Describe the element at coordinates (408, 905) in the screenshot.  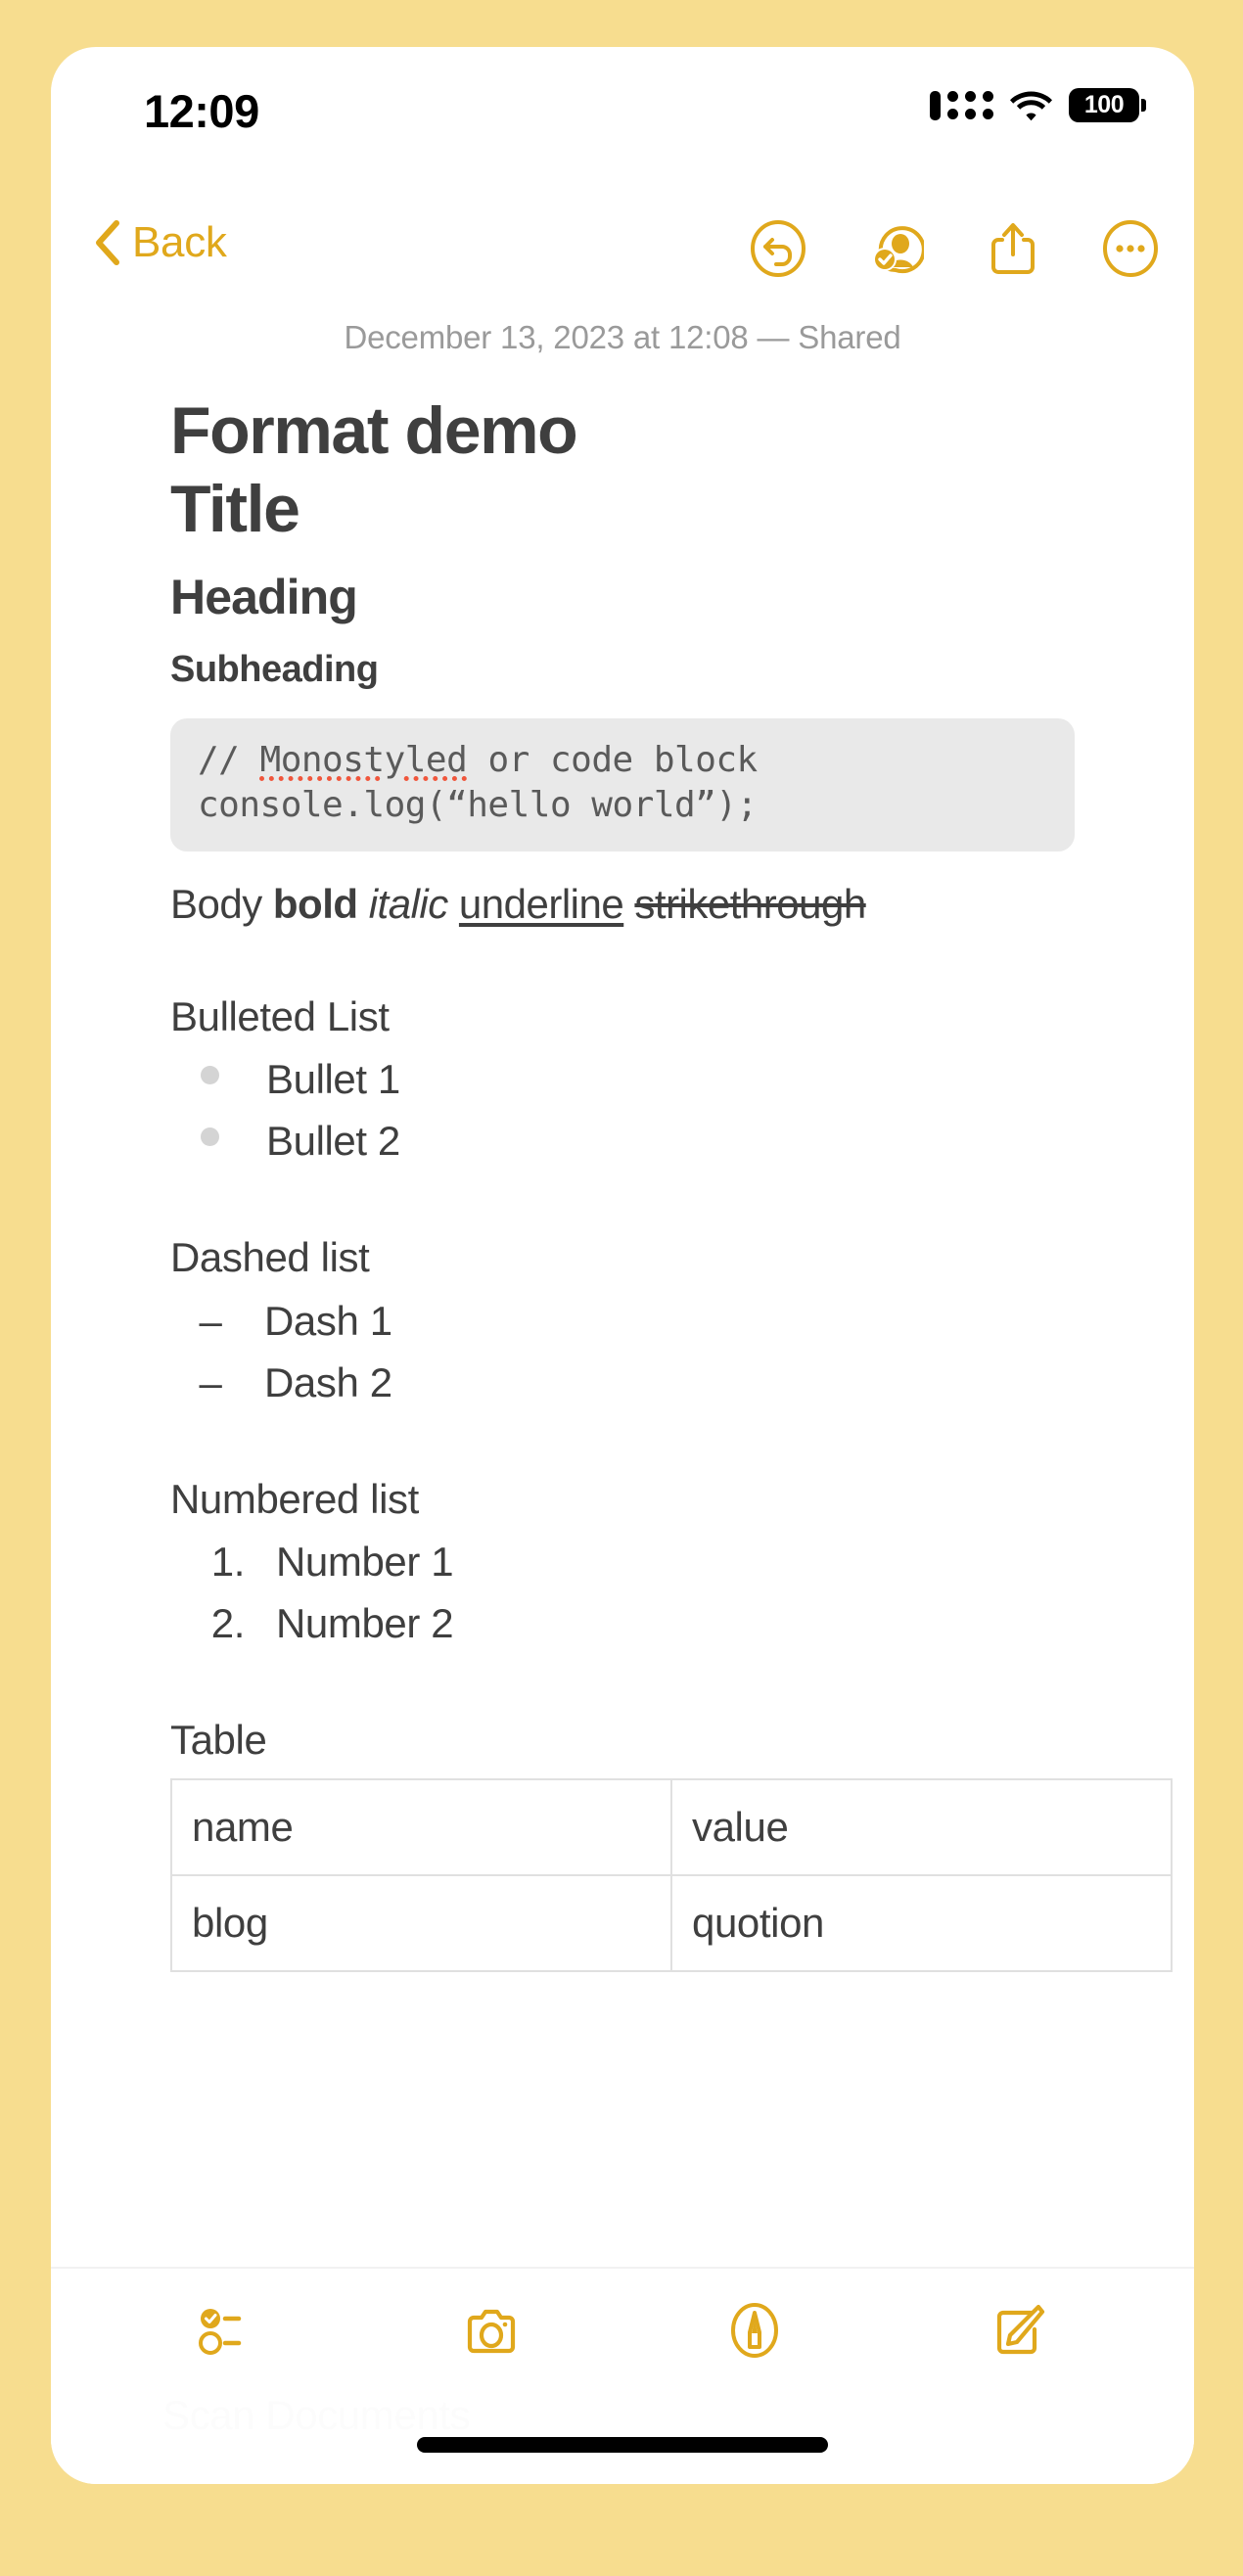
I see `format-italic-text: italic` at that location.